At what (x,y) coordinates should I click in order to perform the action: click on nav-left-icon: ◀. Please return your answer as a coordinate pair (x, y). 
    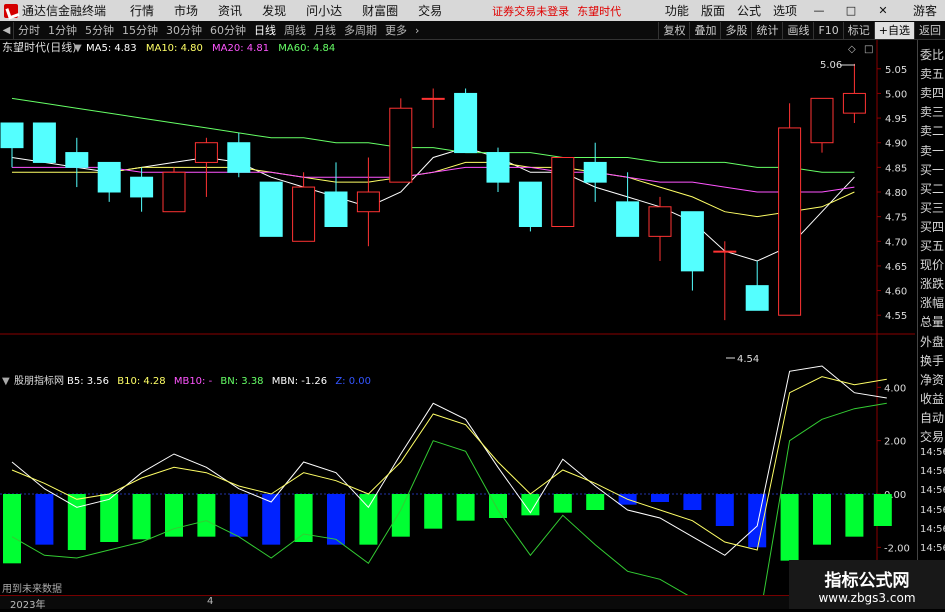
    Looking at the image, I should click on (7, 30).